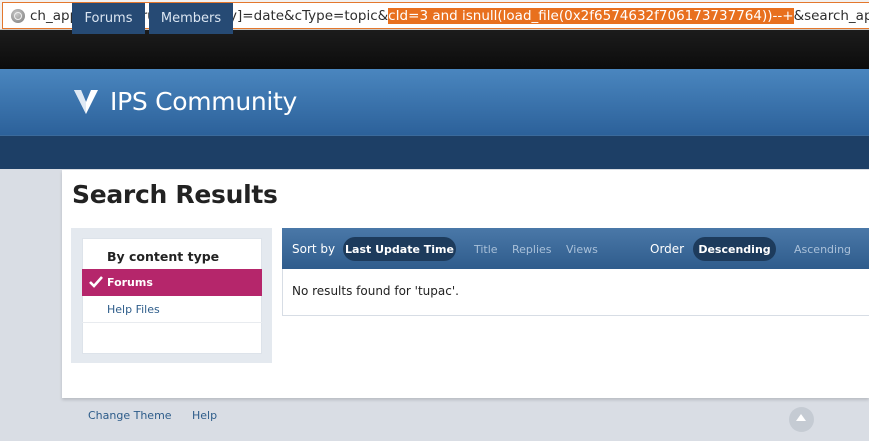  Describe the element at coordinates (130, 282) in the screenshot. I see `sidebar-item-label: Forums` at that location.